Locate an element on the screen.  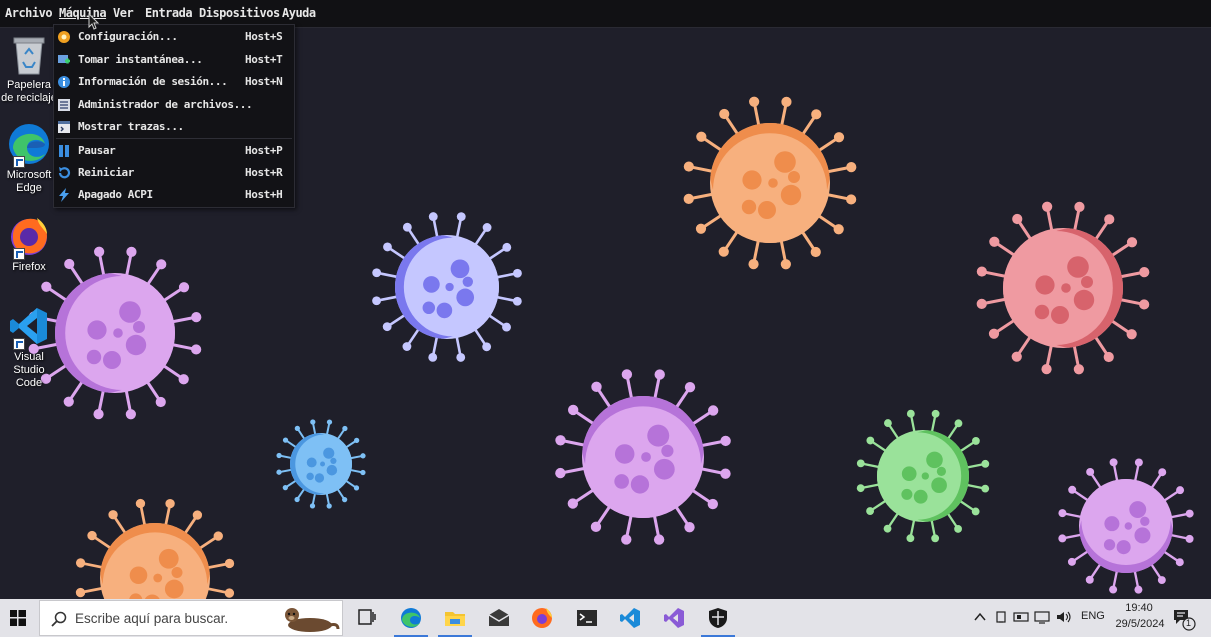
menu-archivo: Archivo is located at coordinates (29, 13).